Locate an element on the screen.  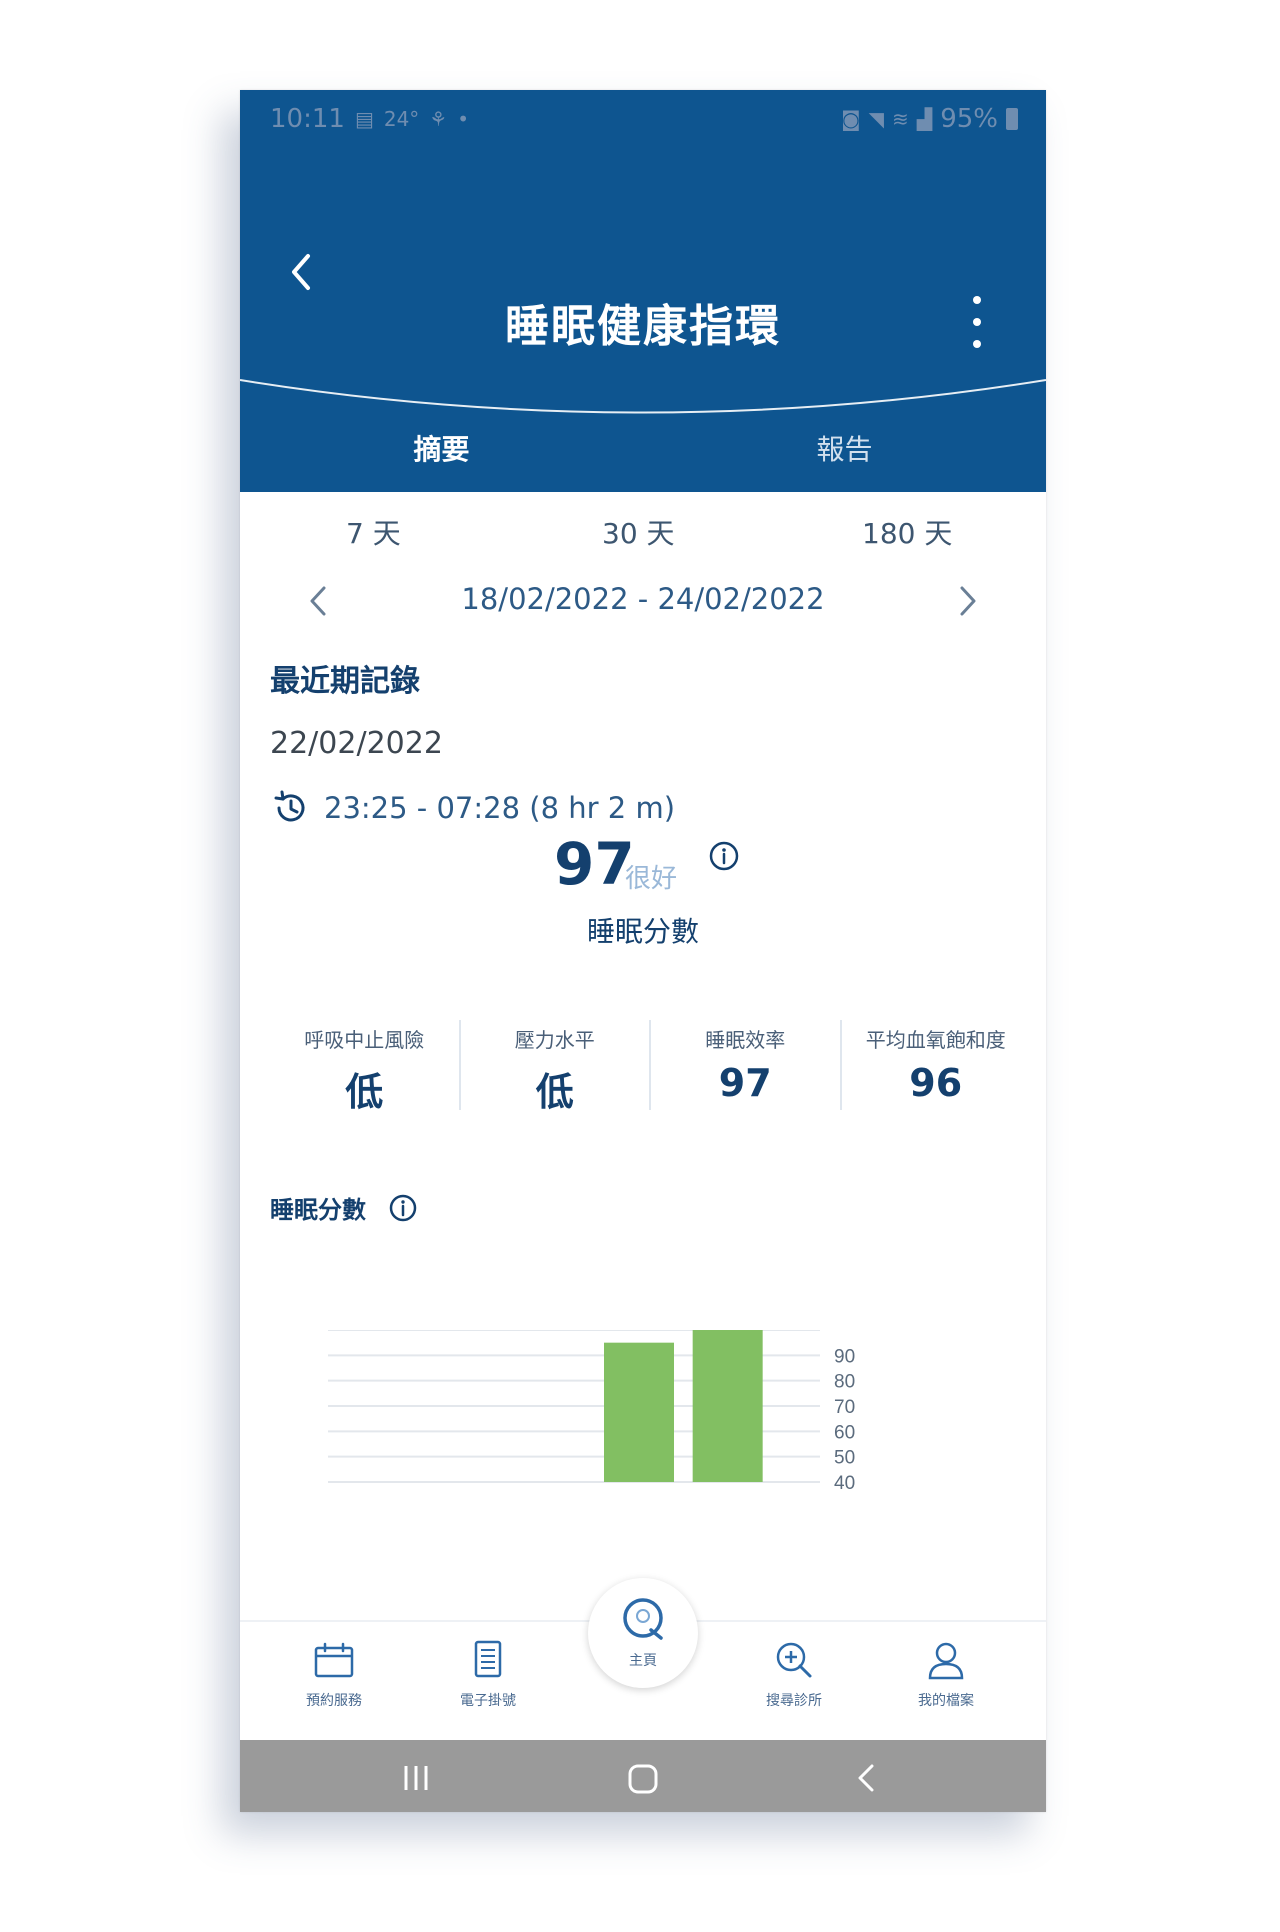
tab-bar: 摘要 報告 is located at coordinates (643, 456).